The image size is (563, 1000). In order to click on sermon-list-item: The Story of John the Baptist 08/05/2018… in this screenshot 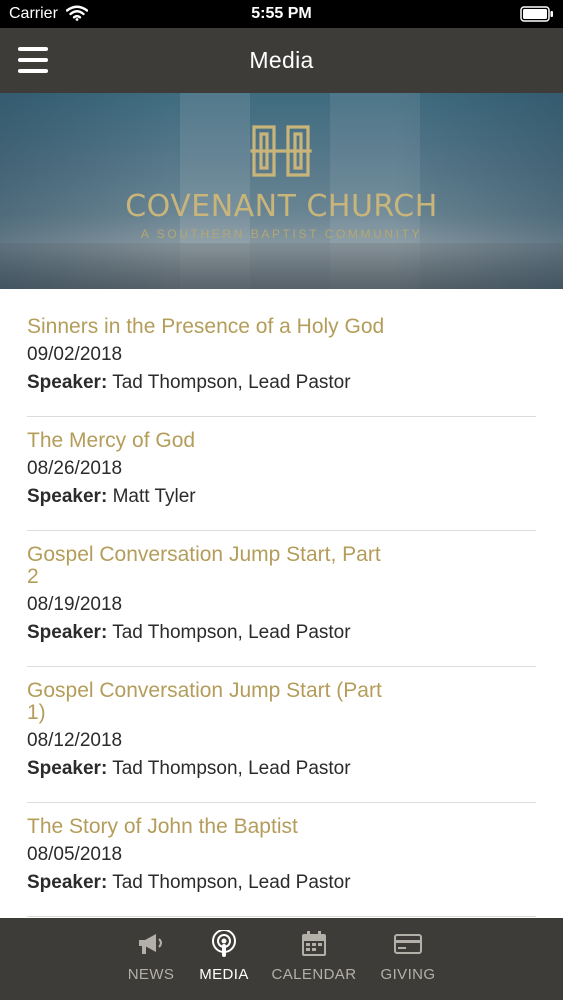, I will do `click(281, 866)`.